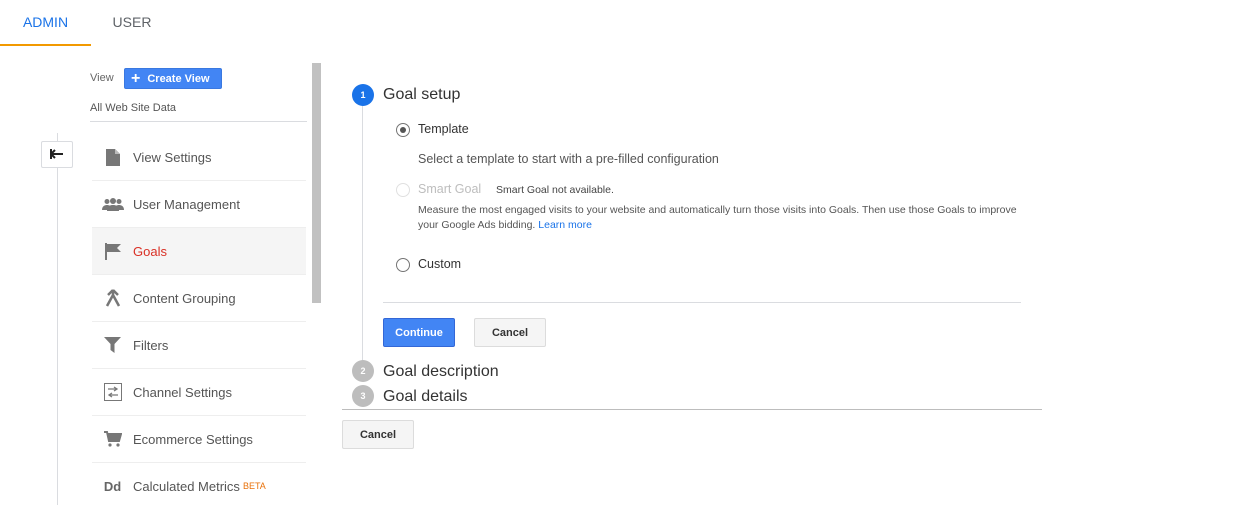 Image resolution: width=1255 pixels, height=505 pixels. I want to click on smart-goal-radio, so click(403, 190).